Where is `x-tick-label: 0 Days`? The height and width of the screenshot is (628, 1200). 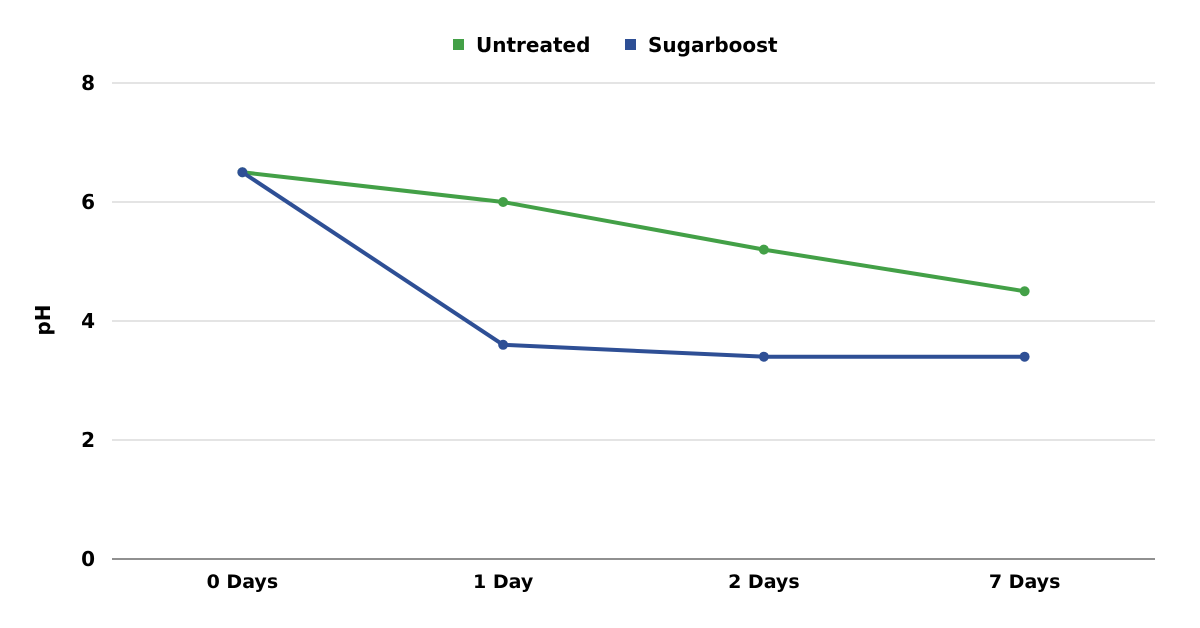 x-tick-label: 0 Days is located at coordinates (243, 582).